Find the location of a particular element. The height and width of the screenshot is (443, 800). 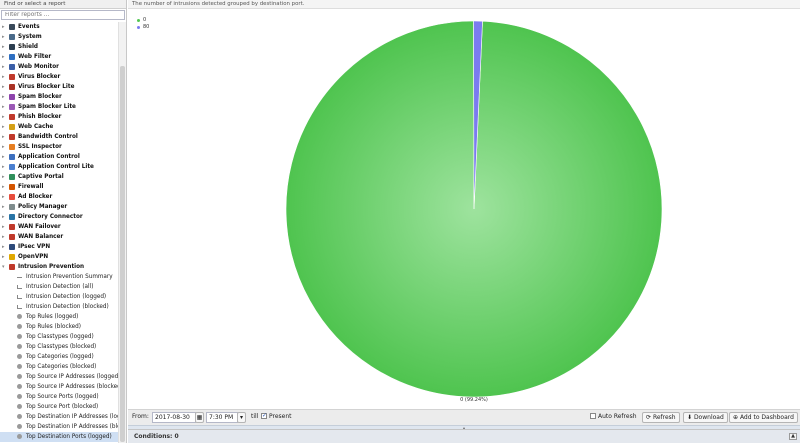

report-category: ▸ Spam Blocker Lite is located at coordinates (59, 107).